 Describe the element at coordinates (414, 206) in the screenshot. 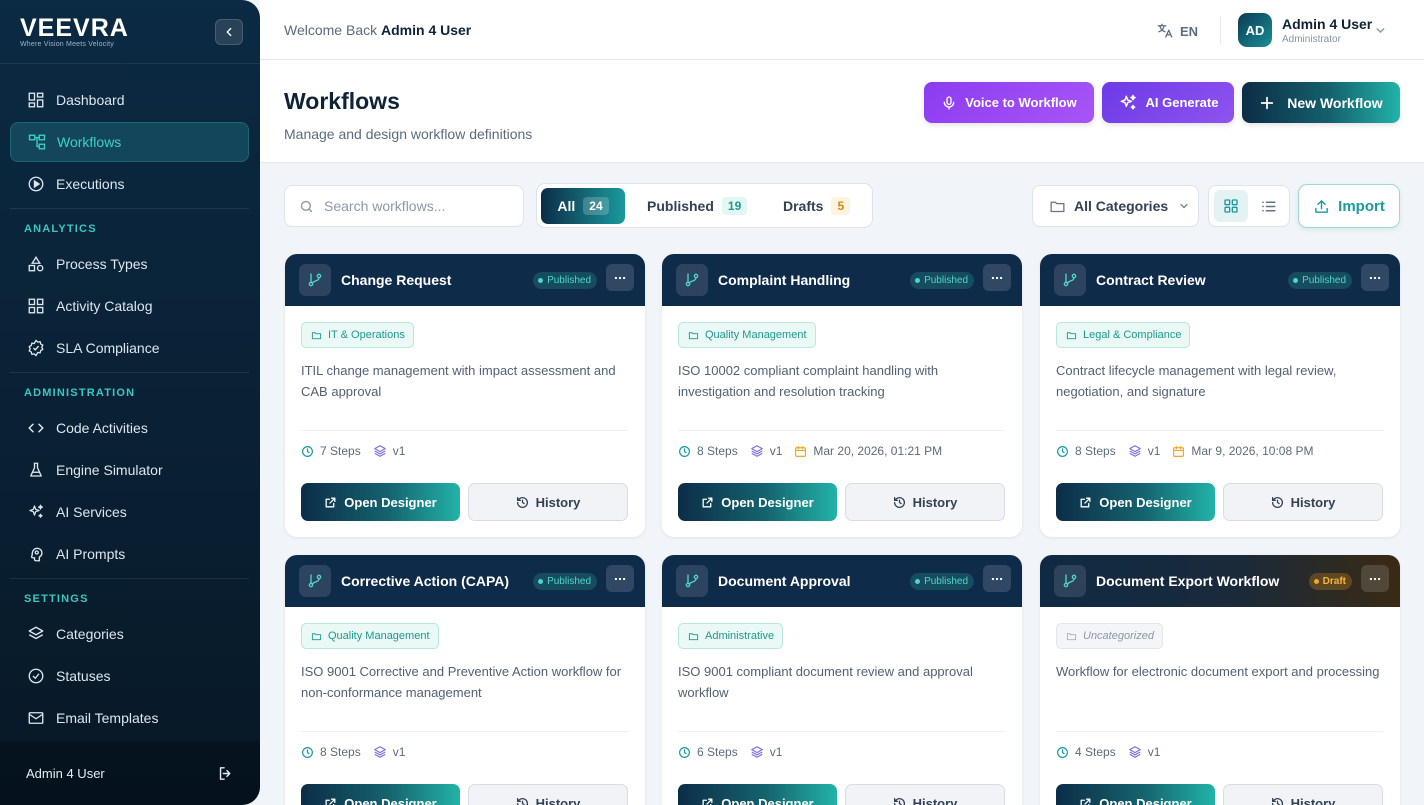

I see `search-input` at that location.